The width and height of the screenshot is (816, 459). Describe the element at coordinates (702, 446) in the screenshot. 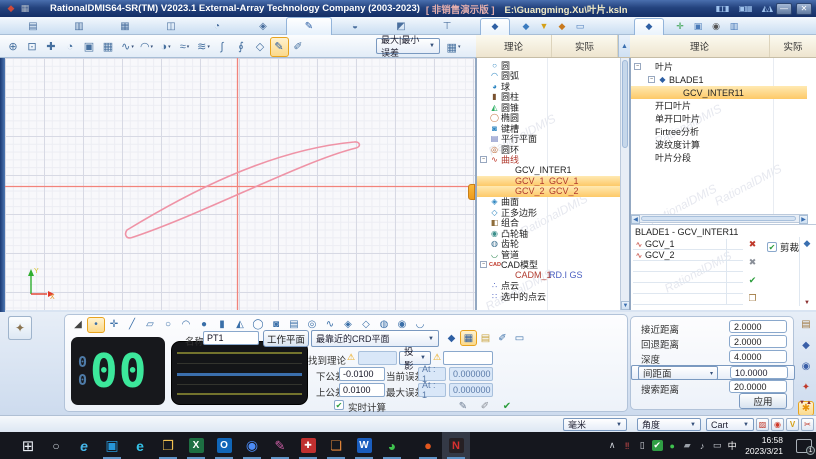

I see `tray-volume-icon: ♪` at that location.